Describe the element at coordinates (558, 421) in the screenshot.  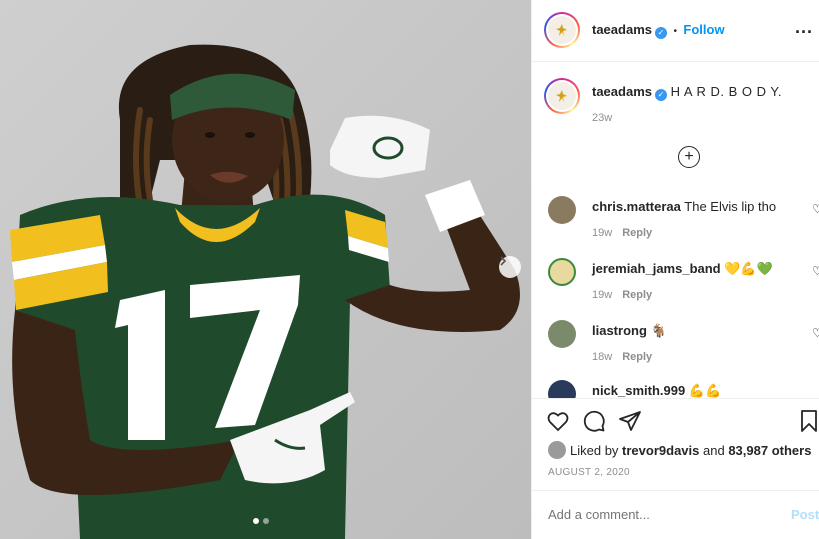
I see `heart-icon` at that location.